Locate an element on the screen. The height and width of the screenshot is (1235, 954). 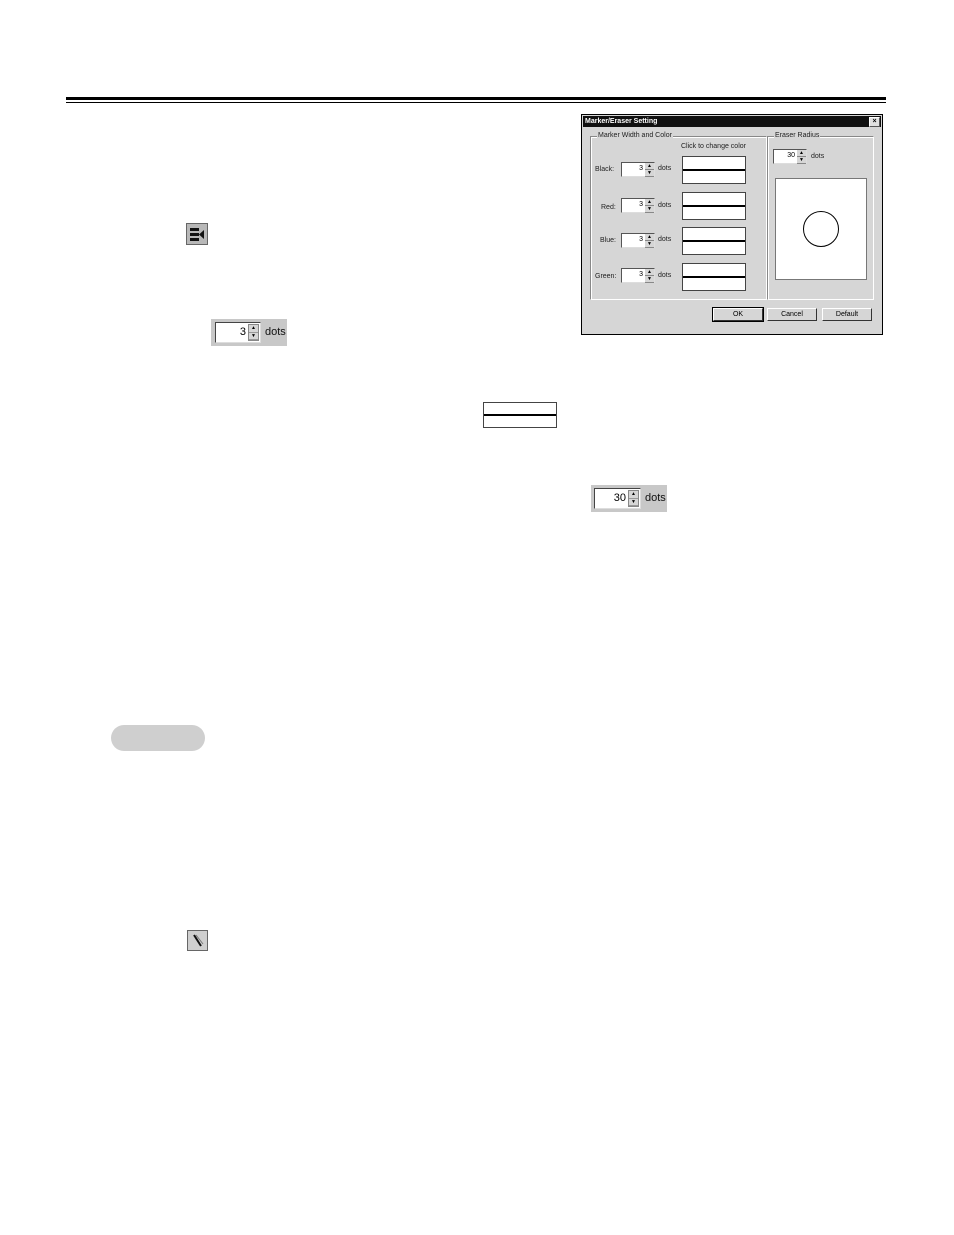
eraser-radius-spin: ▲ ▼ is located at coordinates (633, 498).